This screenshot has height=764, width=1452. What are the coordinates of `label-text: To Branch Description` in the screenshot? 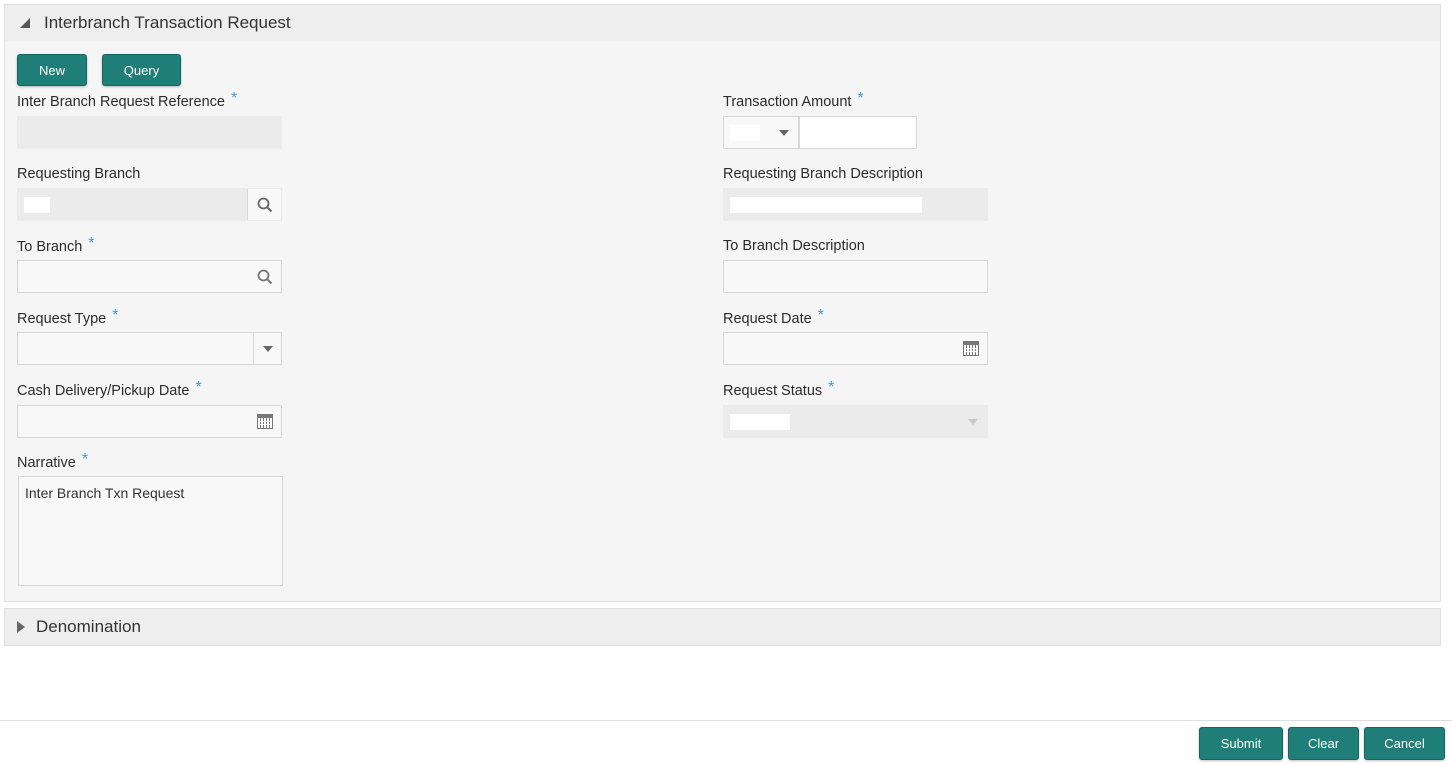 It's located at (794, 246).